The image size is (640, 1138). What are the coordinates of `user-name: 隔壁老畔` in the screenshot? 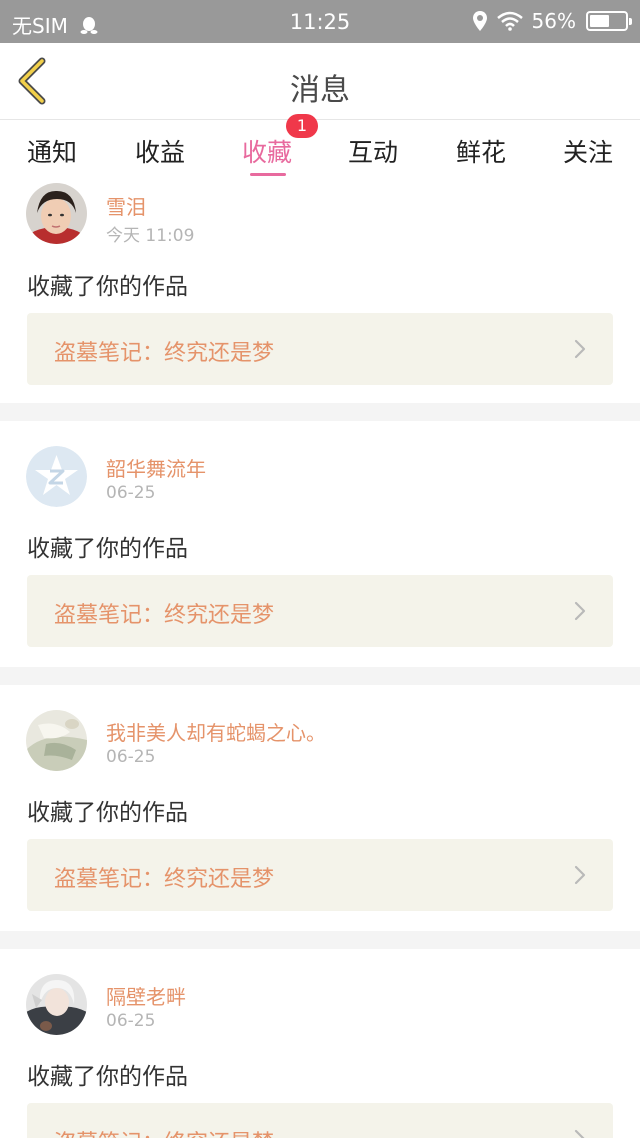 It's located at (146, 995).